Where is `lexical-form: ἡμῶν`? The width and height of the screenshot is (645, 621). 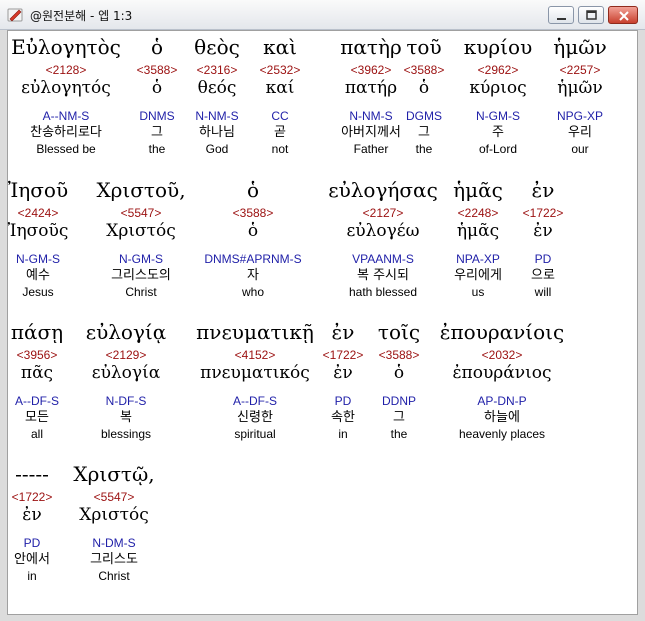
lexical-form: ἡμῶν is located at coordinates (580, 88).